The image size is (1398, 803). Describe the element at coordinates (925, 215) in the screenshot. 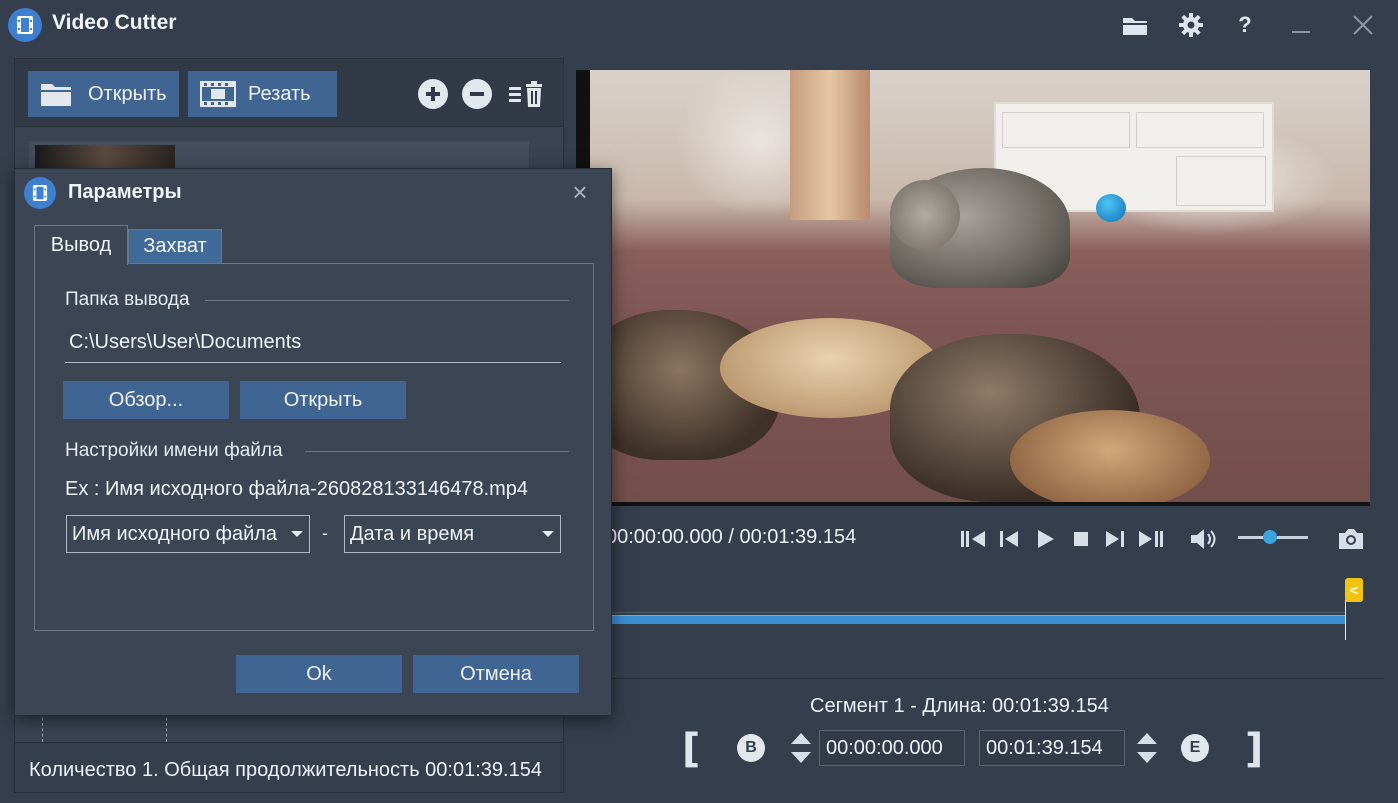

I see `scene-cat-head` at that location.